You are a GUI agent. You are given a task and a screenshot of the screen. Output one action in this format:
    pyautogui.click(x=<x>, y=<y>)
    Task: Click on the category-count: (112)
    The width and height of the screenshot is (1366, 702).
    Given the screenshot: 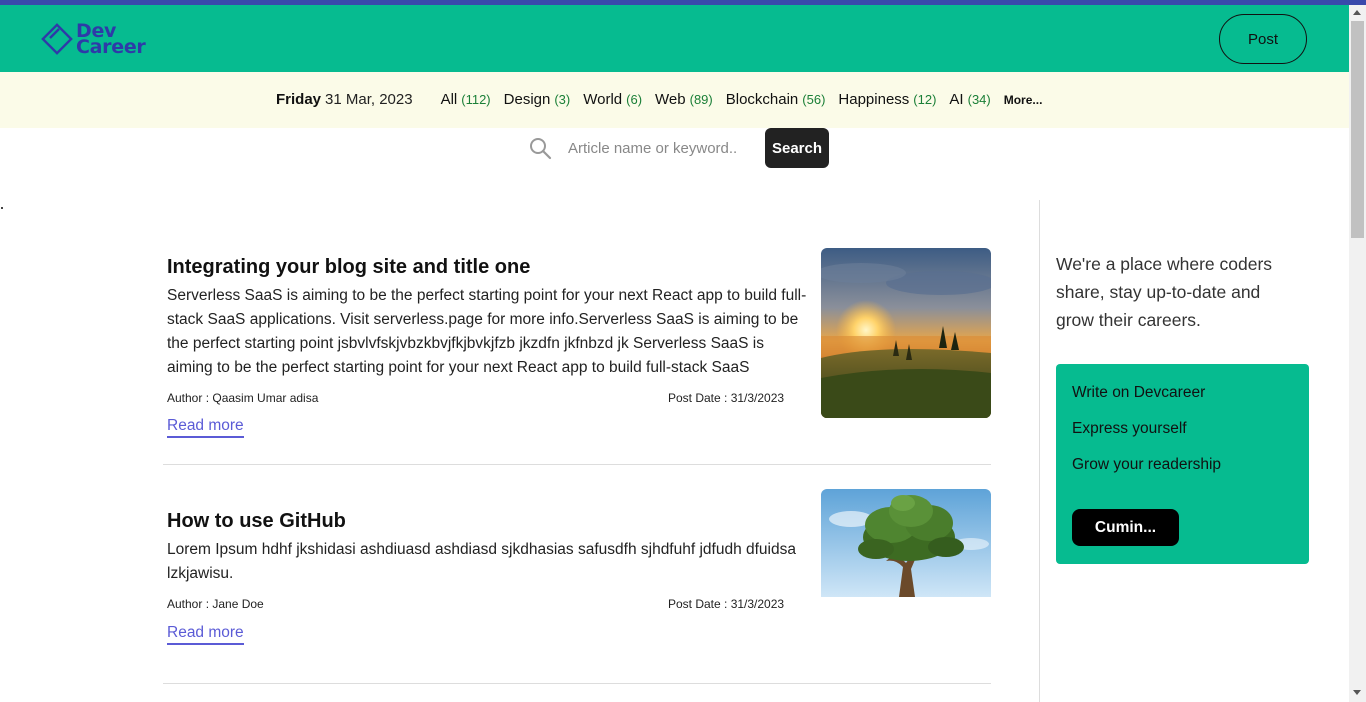 What is the action you would take?
    pyautogui.click(x=476, y=99)
    